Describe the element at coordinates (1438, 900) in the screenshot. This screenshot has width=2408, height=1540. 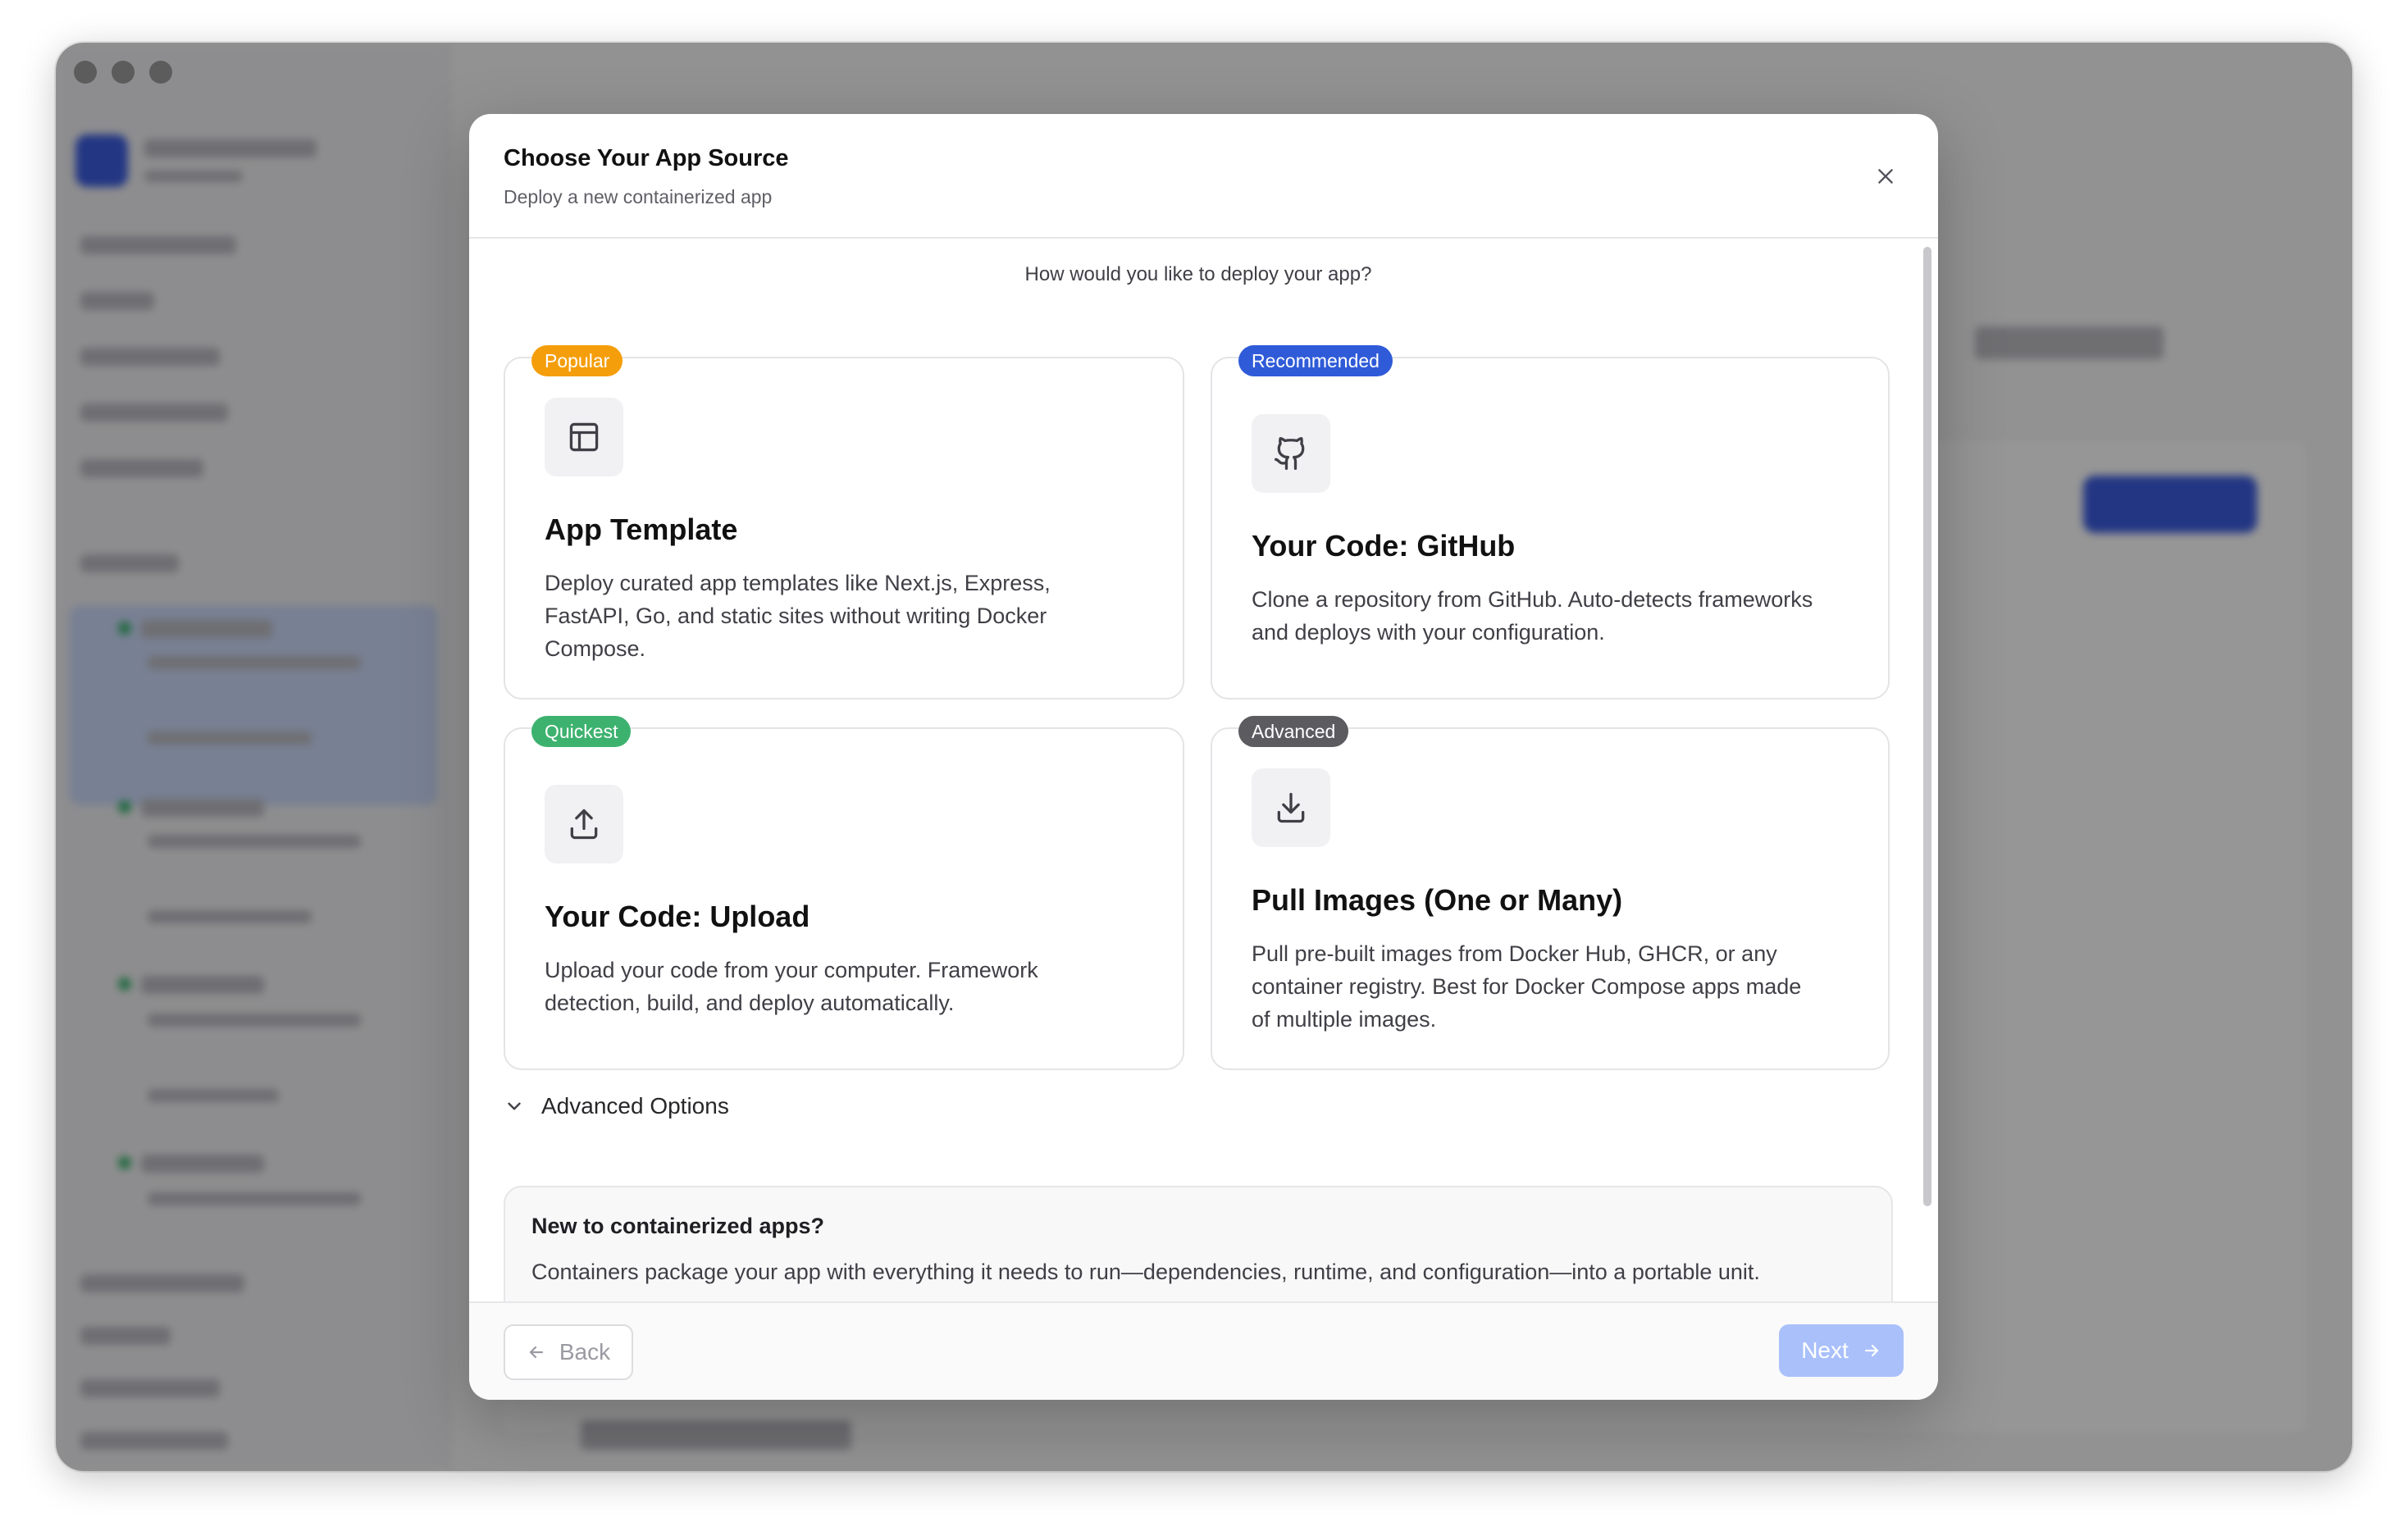
I see `card-title: Pull Images (One or Many)` at that location.